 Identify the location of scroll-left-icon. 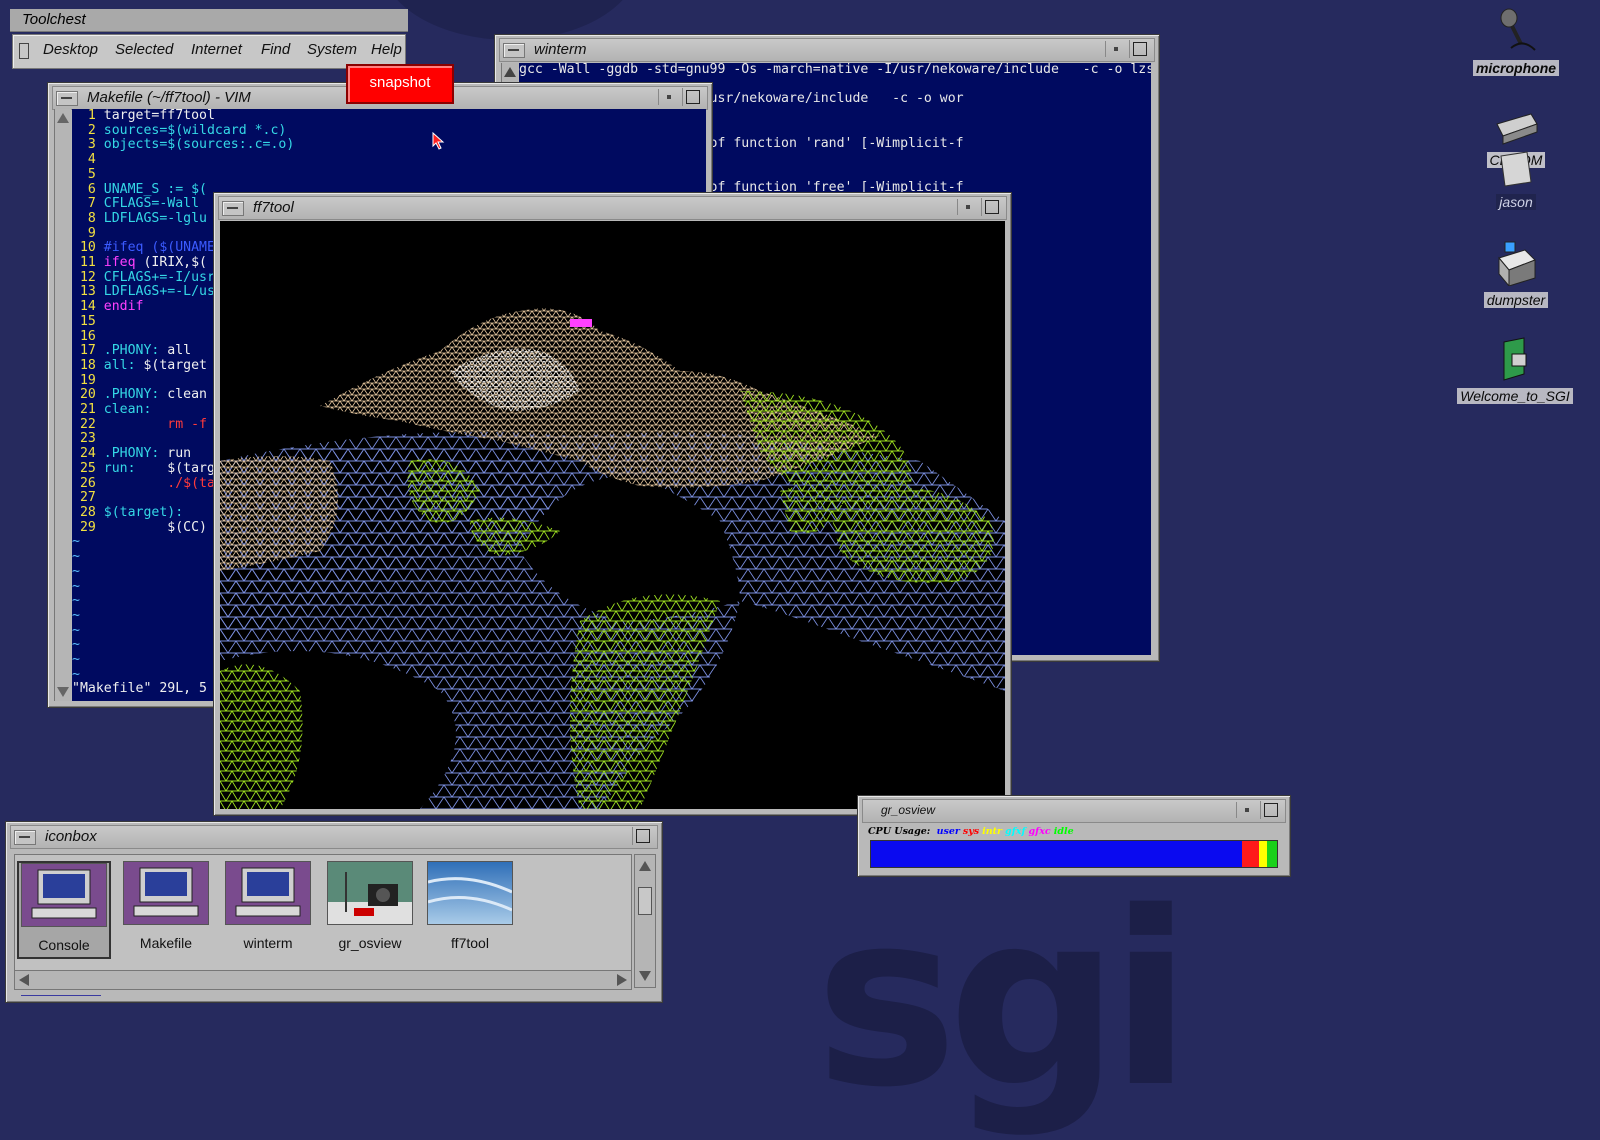
(24, 980).